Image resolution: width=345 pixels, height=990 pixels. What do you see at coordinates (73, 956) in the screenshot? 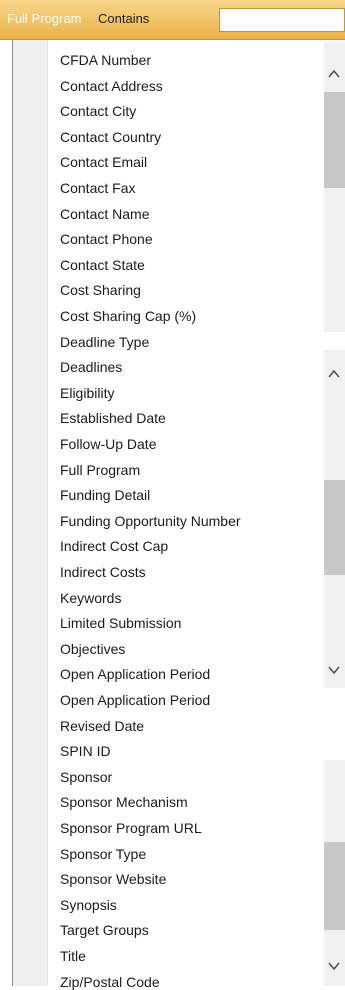
I see `field-option: Title` at bounding box center [73, 956].